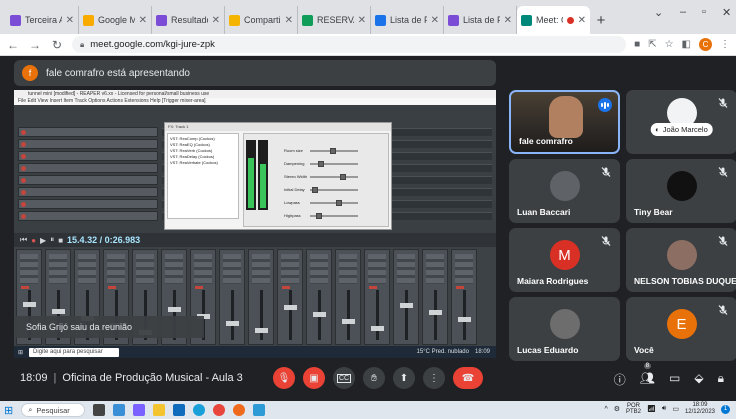 This screenshot has height=419, width=736. I want to click on browser-tab: Google Meet ✕, so click(115, 20).